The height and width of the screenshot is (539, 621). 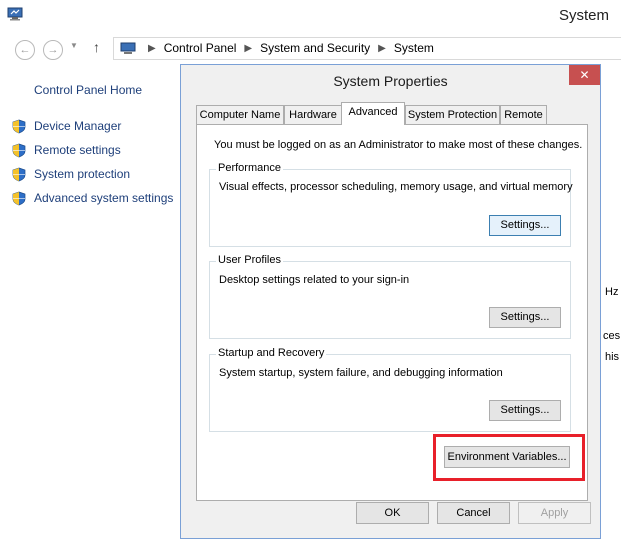 What do you see at coordinates (452, 114) in the screenshot?
I see `tab-system-protection: System Protection` at bounding box center [452, 114].